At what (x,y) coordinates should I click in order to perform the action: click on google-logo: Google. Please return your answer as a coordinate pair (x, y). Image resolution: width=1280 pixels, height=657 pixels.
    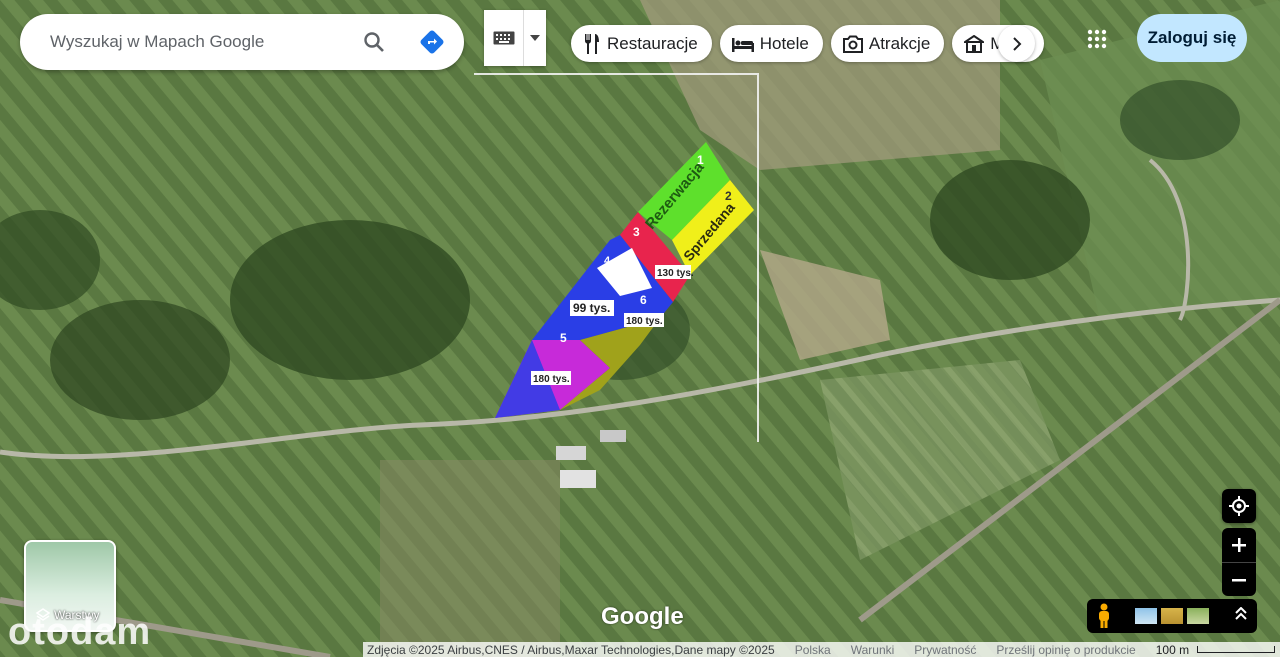
    Looking at the image, I should click on (642, 616).